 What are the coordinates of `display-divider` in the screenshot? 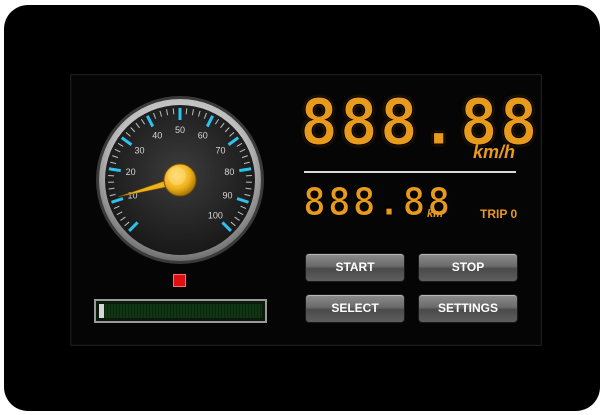 It's located at (410, 172).